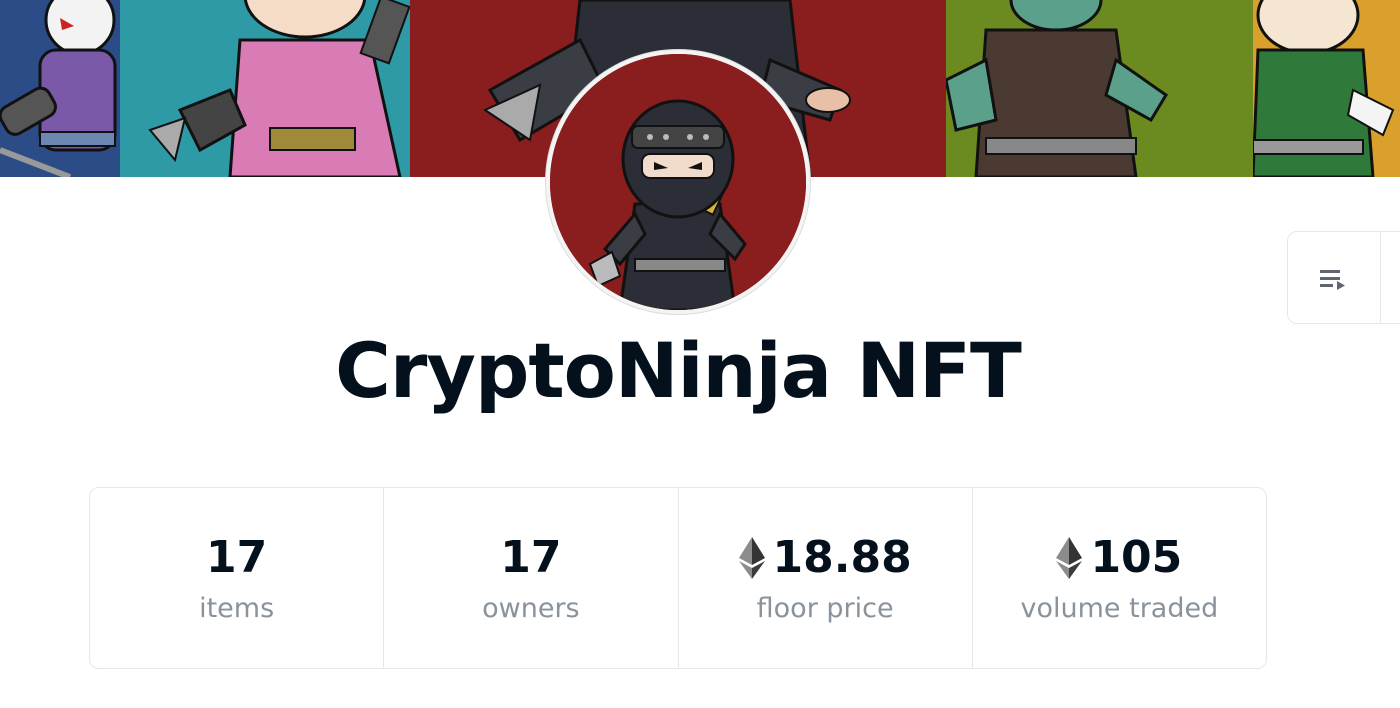 This screenshot has width=1400, height=708. Describe the element at coordinates (678, 370) in the screenshot. I see `collection-title: CryptoNinja NFT` at that location.